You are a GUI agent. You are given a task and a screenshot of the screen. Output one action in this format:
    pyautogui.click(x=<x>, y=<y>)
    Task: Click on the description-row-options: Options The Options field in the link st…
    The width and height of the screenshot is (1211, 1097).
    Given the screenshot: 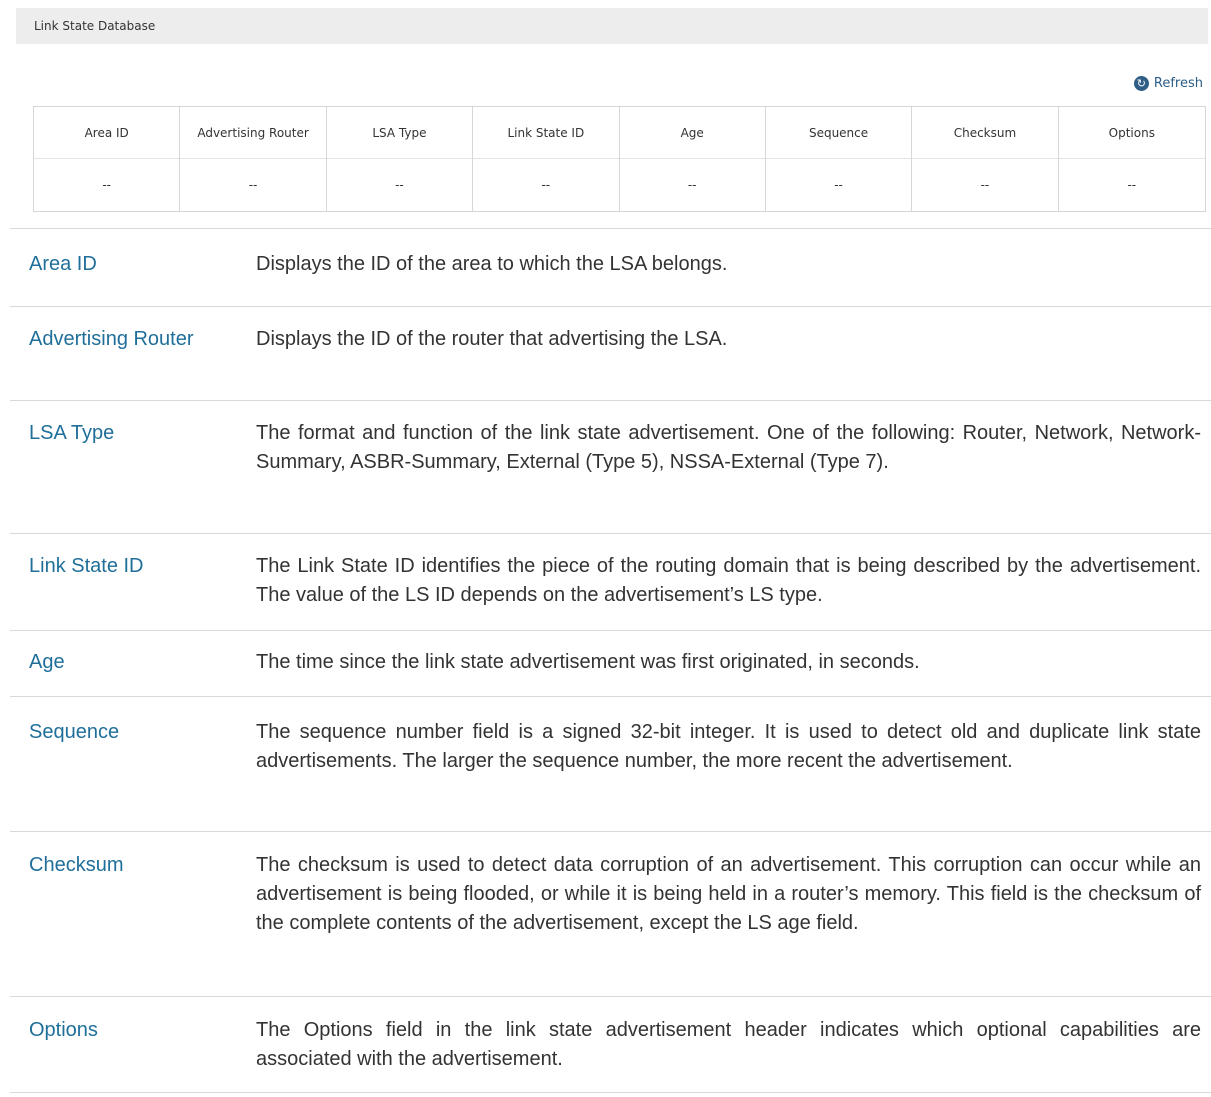 What is the action you would take?
    pyautogui.click(x=610, y=1045)
    